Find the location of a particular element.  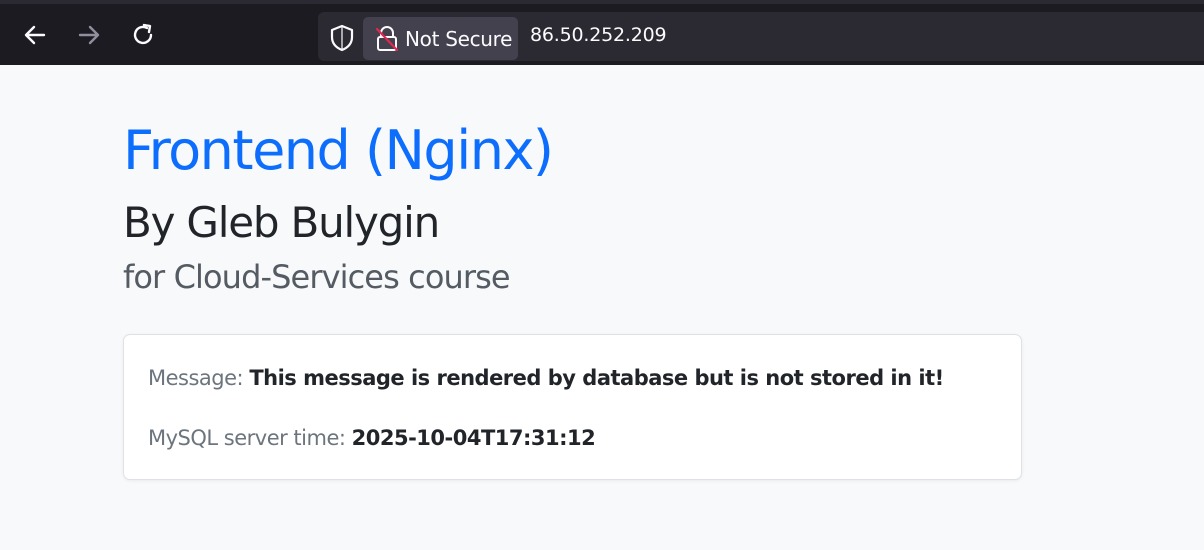

reload-icon is located at coordinates (143, 34).